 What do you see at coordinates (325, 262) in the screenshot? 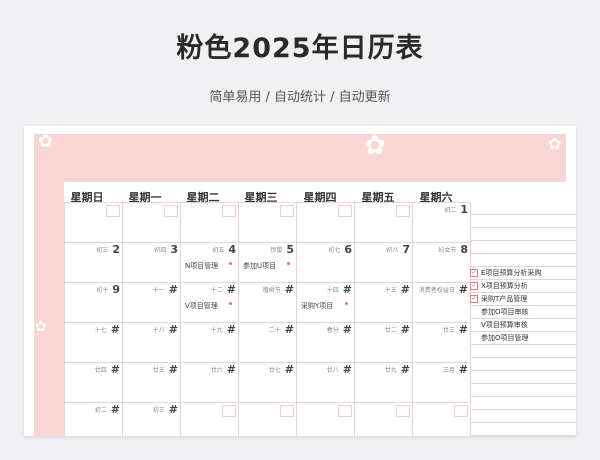
I see `day-cell: 初七 6` at bounding box center [325, 262].